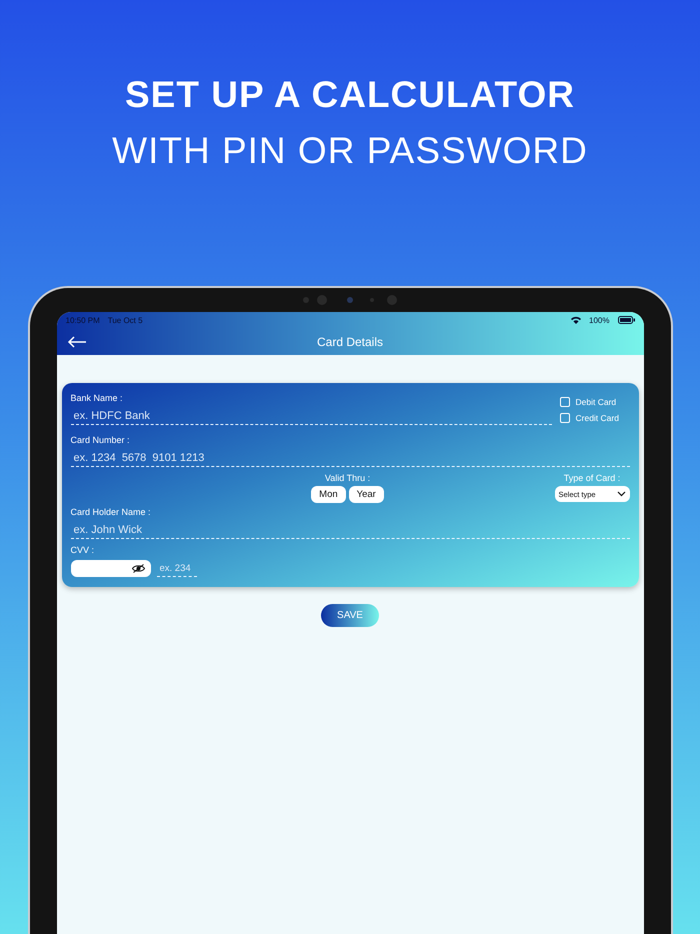 The image size is (700, 934). I want to click on status-time: 10:50 PM, so click(83, 320).